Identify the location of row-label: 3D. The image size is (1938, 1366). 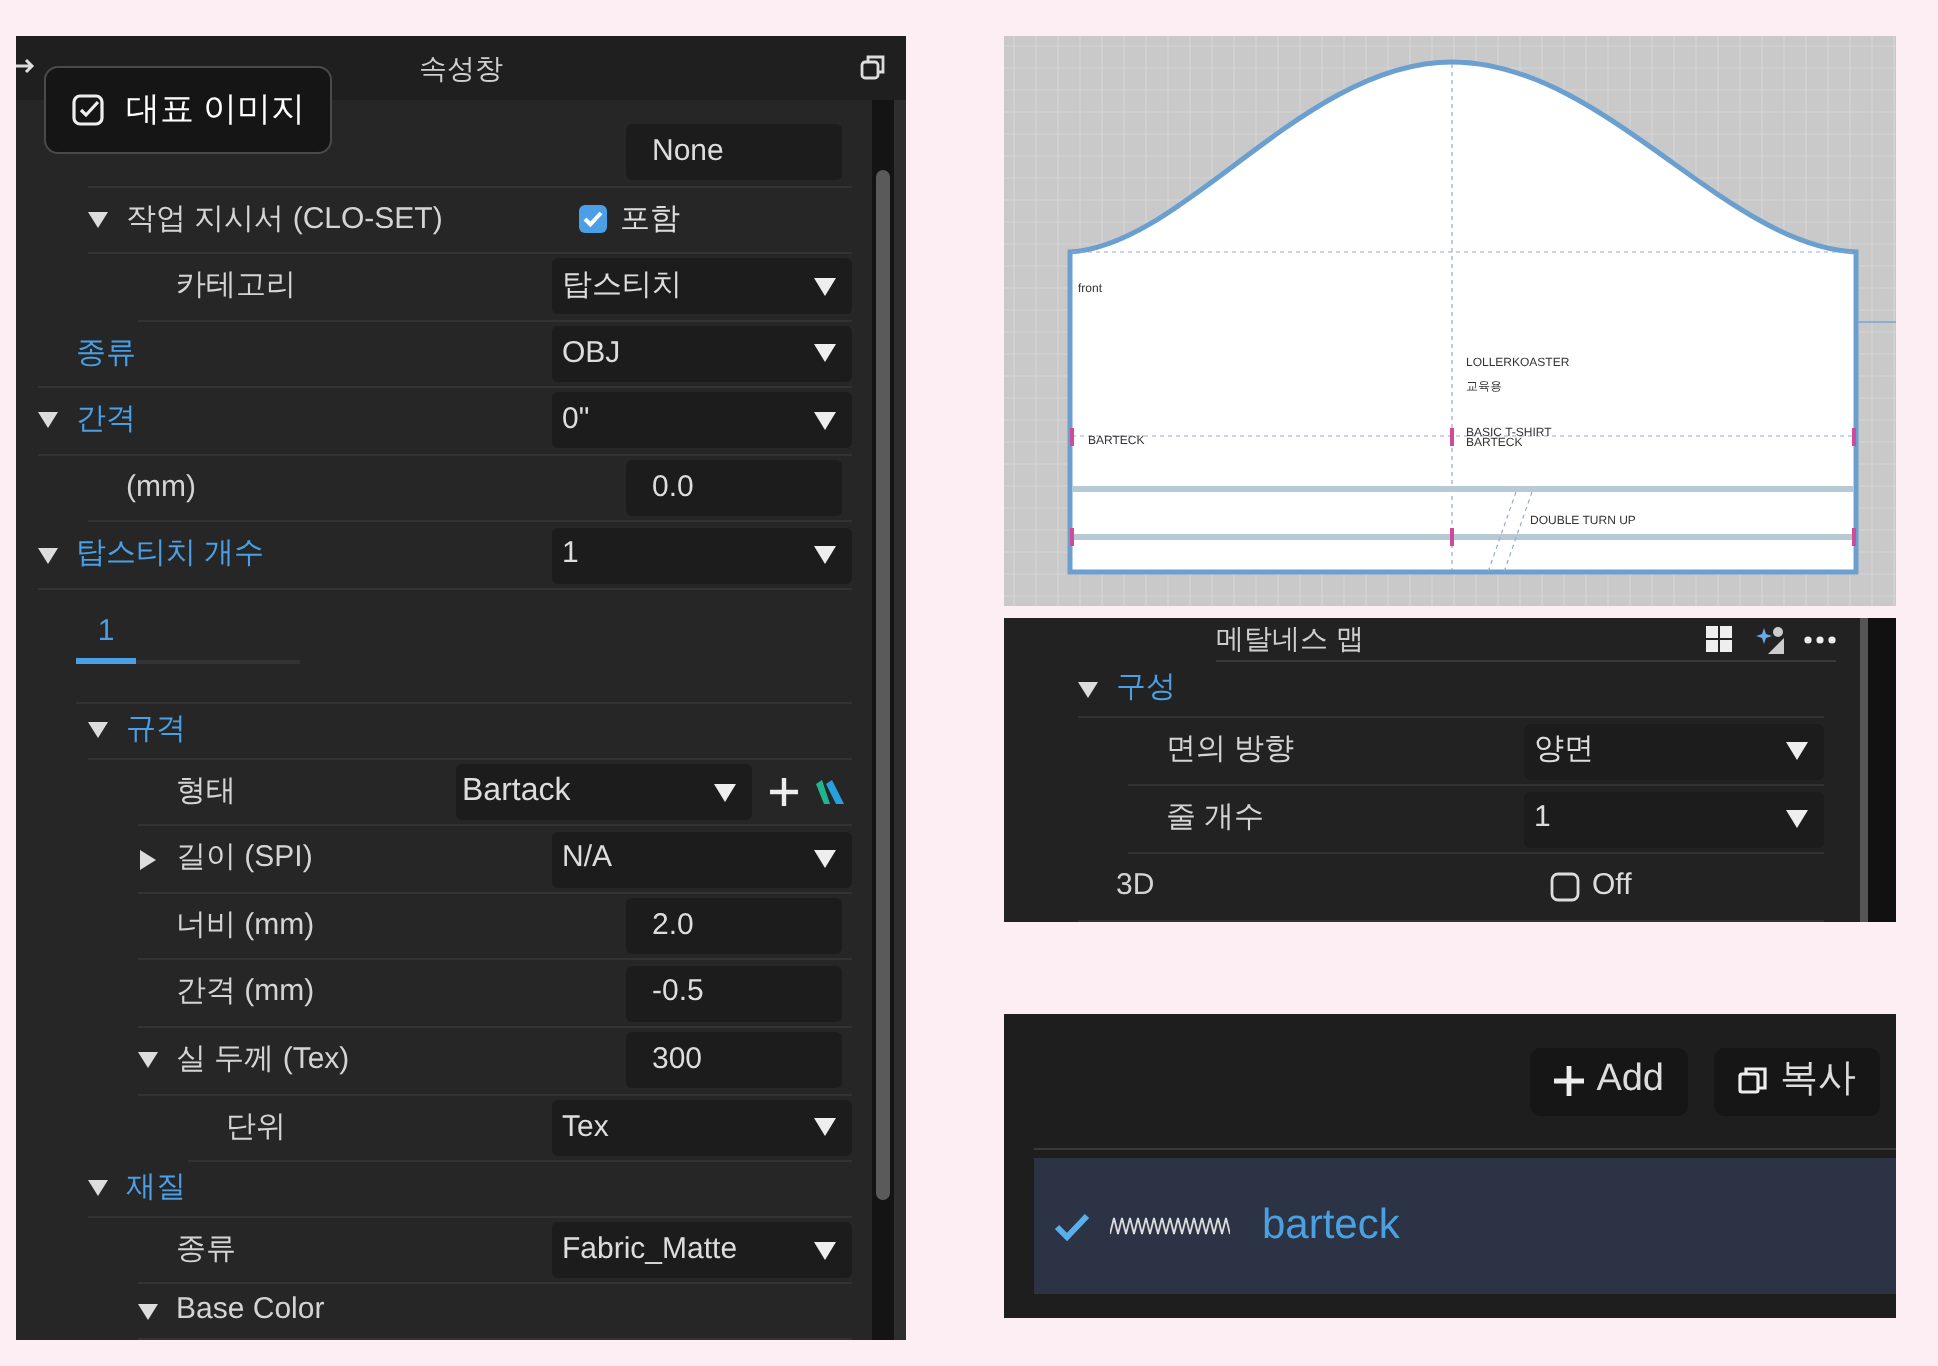
(1136, 886).